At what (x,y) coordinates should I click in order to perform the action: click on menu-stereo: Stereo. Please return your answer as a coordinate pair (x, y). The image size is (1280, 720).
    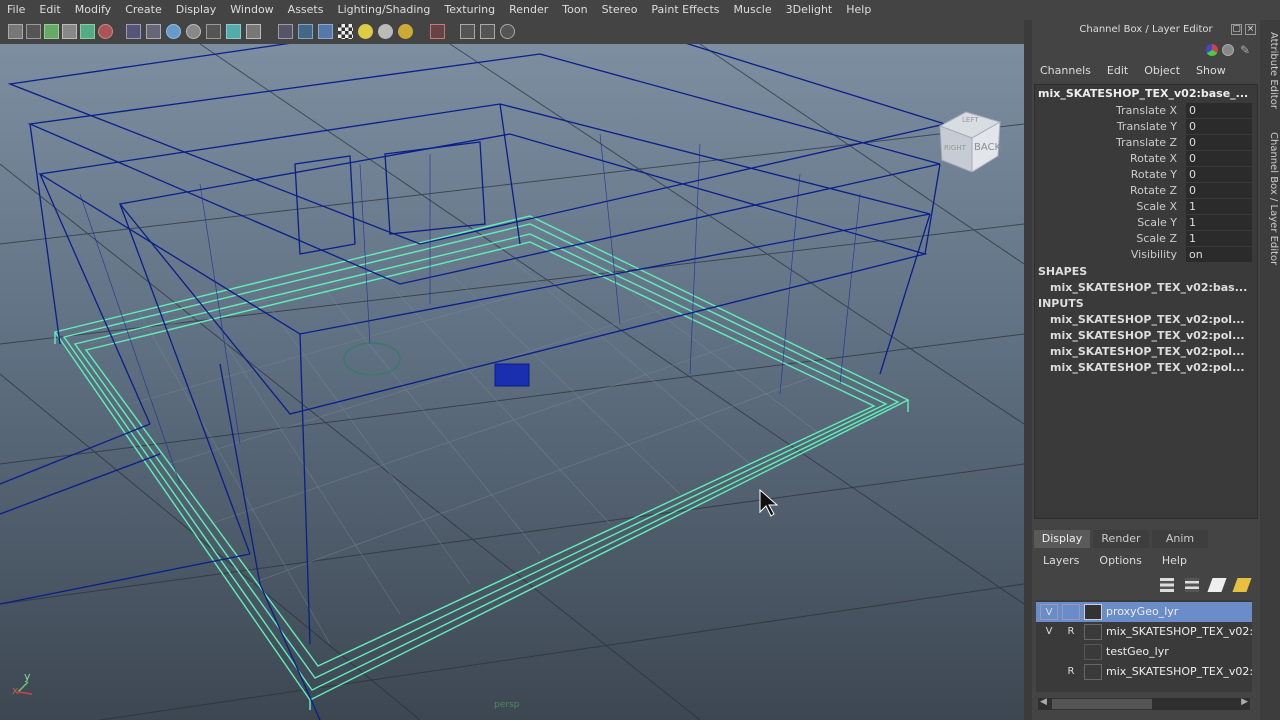
    Looking at the image, I should click on (620, 10).